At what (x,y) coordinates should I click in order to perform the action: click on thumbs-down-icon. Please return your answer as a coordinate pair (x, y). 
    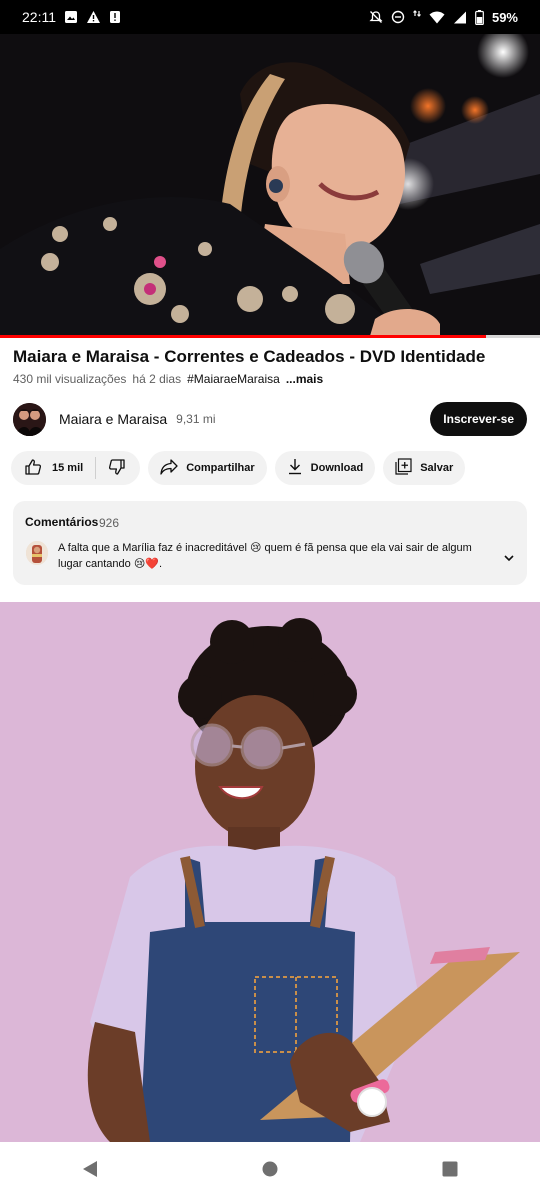
    Looking at the image, I should click on (117, 468).